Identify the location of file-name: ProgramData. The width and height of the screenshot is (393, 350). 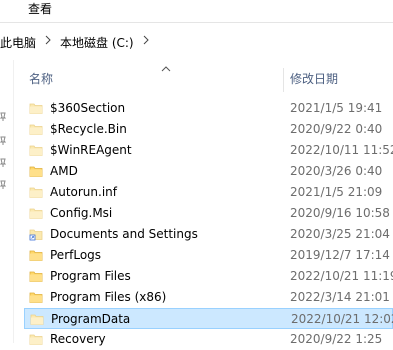
(91, 319).